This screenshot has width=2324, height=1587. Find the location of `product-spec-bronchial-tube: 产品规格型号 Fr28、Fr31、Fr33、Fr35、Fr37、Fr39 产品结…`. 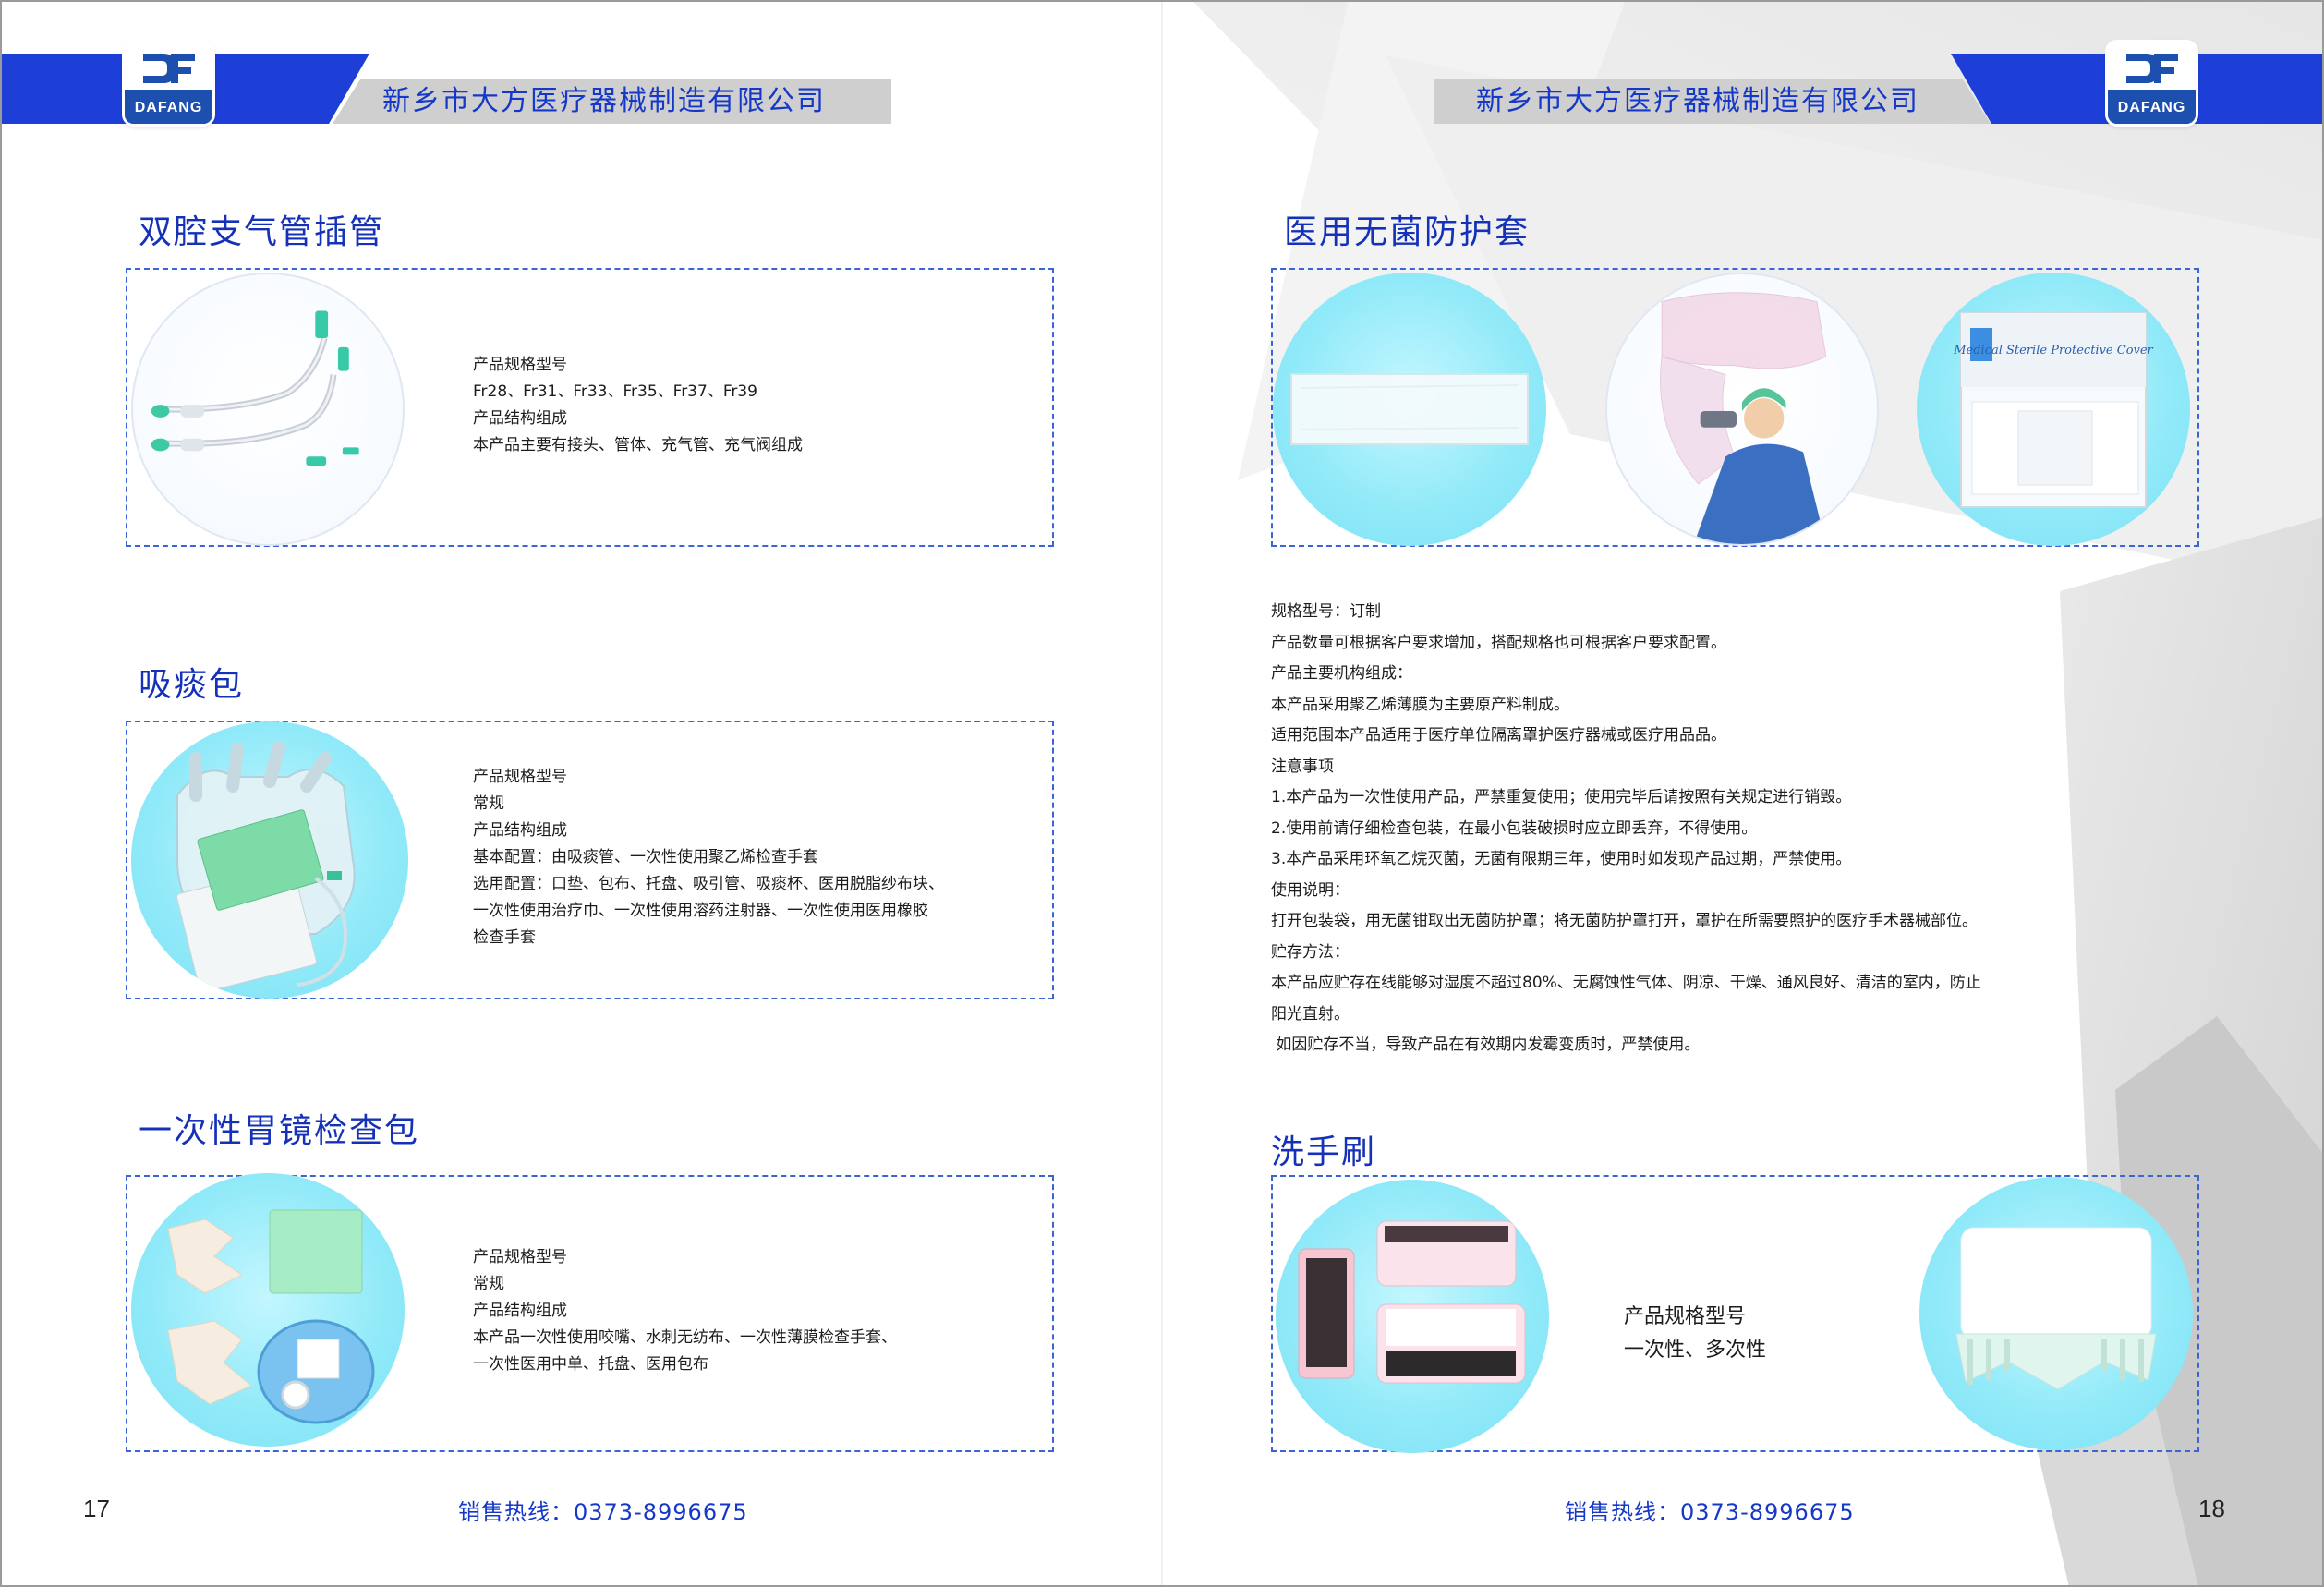

product-spec-bronchial-tube: 产品规格型号 Fr28、Fr31、Fr33、Fr35、Fr37、Fr39 产品结… is located at coordinates (638, 405).